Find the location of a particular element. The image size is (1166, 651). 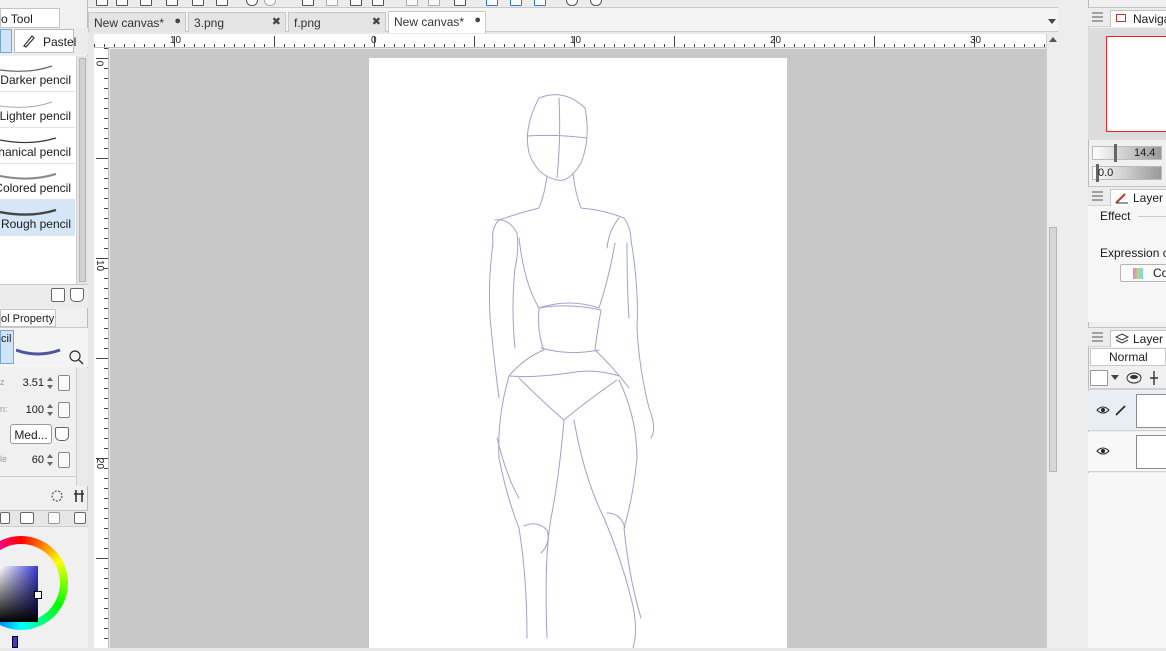

stabilization-spinner is located at coordinates (50, 460).